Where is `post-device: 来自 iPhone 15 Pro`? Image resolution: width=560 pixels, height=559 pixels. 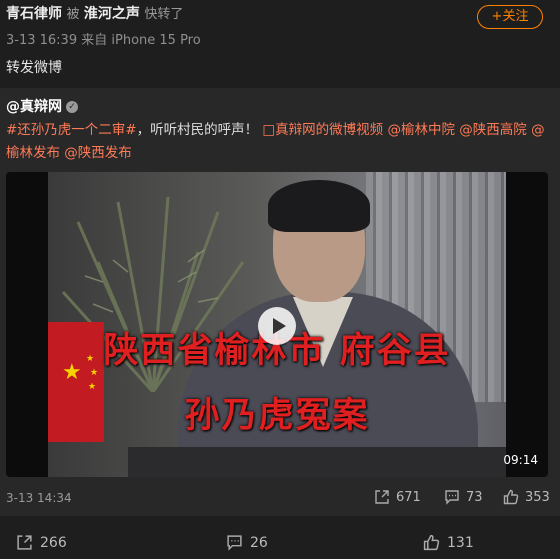
post-device: 来自 iPhone 15 Pro is located at coordinates (141, 40).